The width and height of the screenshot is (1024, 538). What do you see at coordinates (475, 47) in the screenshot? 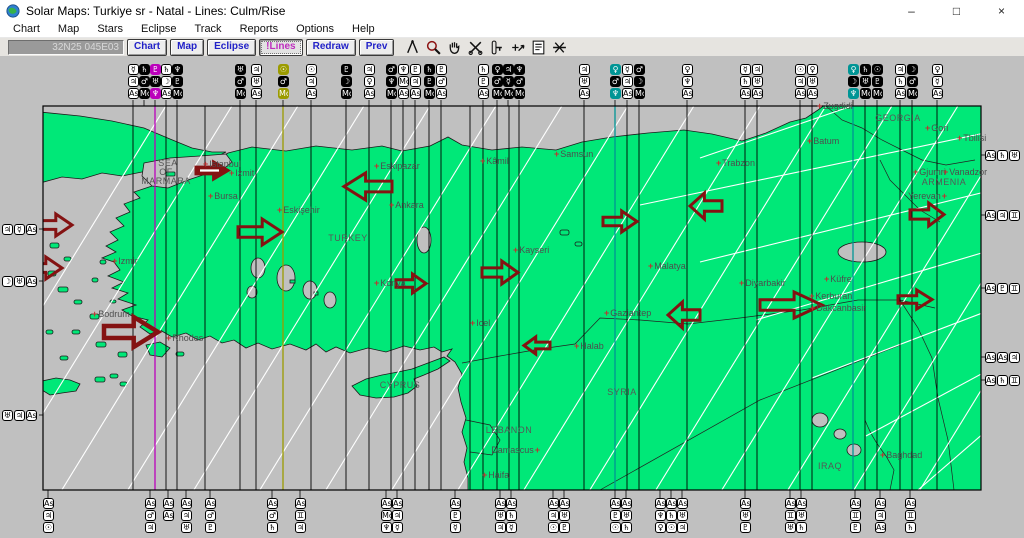
I see `scissors-icon` at bounding box center [475, 47].